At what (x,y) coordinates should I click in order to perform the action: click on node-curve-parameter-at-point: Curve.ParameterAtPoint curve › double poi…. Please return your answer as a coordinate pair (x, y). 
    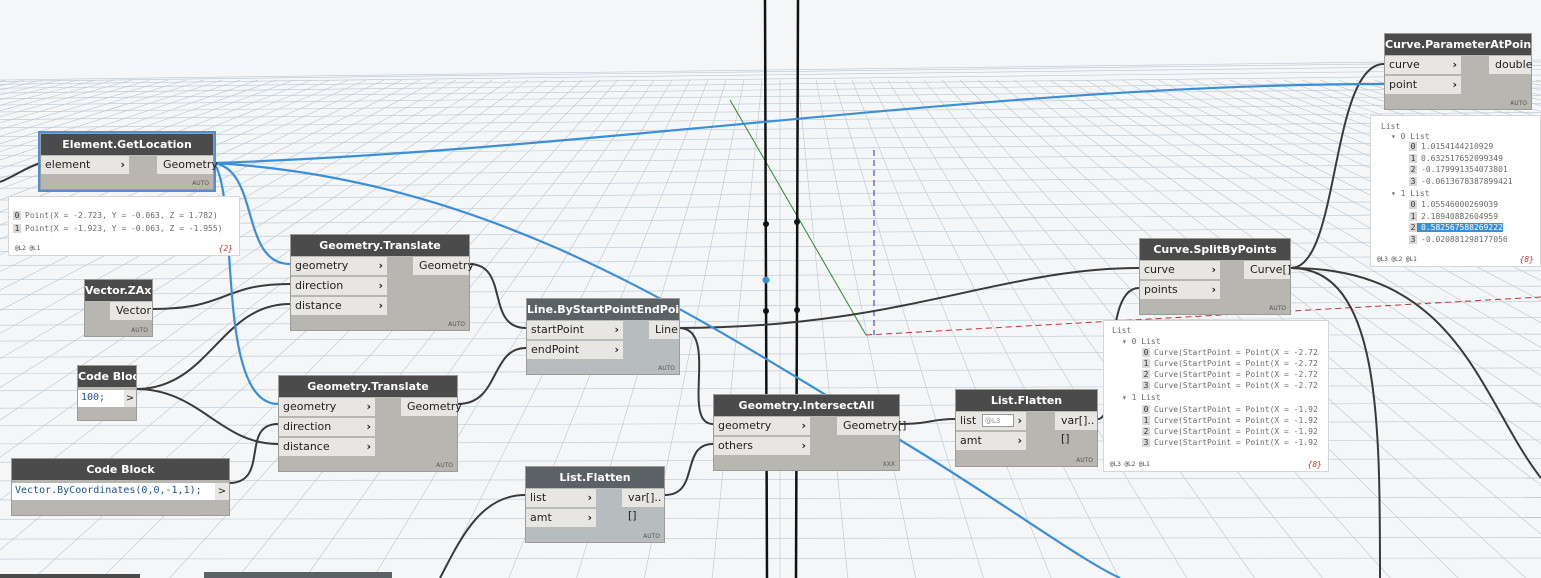
    Looking at the image, I should click on (1458, 71).